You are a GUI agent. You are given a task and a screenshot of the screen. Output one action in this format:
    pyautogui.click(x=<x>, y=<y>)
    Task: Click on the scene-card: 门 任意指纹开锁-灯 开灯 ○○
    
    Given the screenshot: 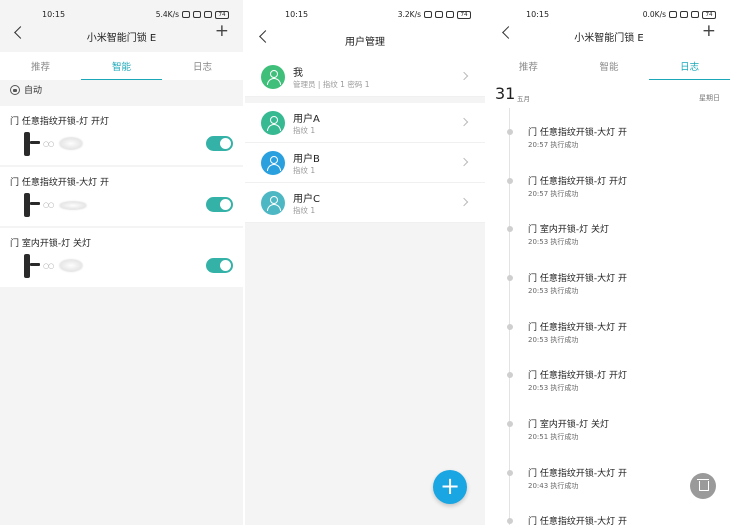 What is the action you would take?
    pyautogui.click(x=121, y=135)
    